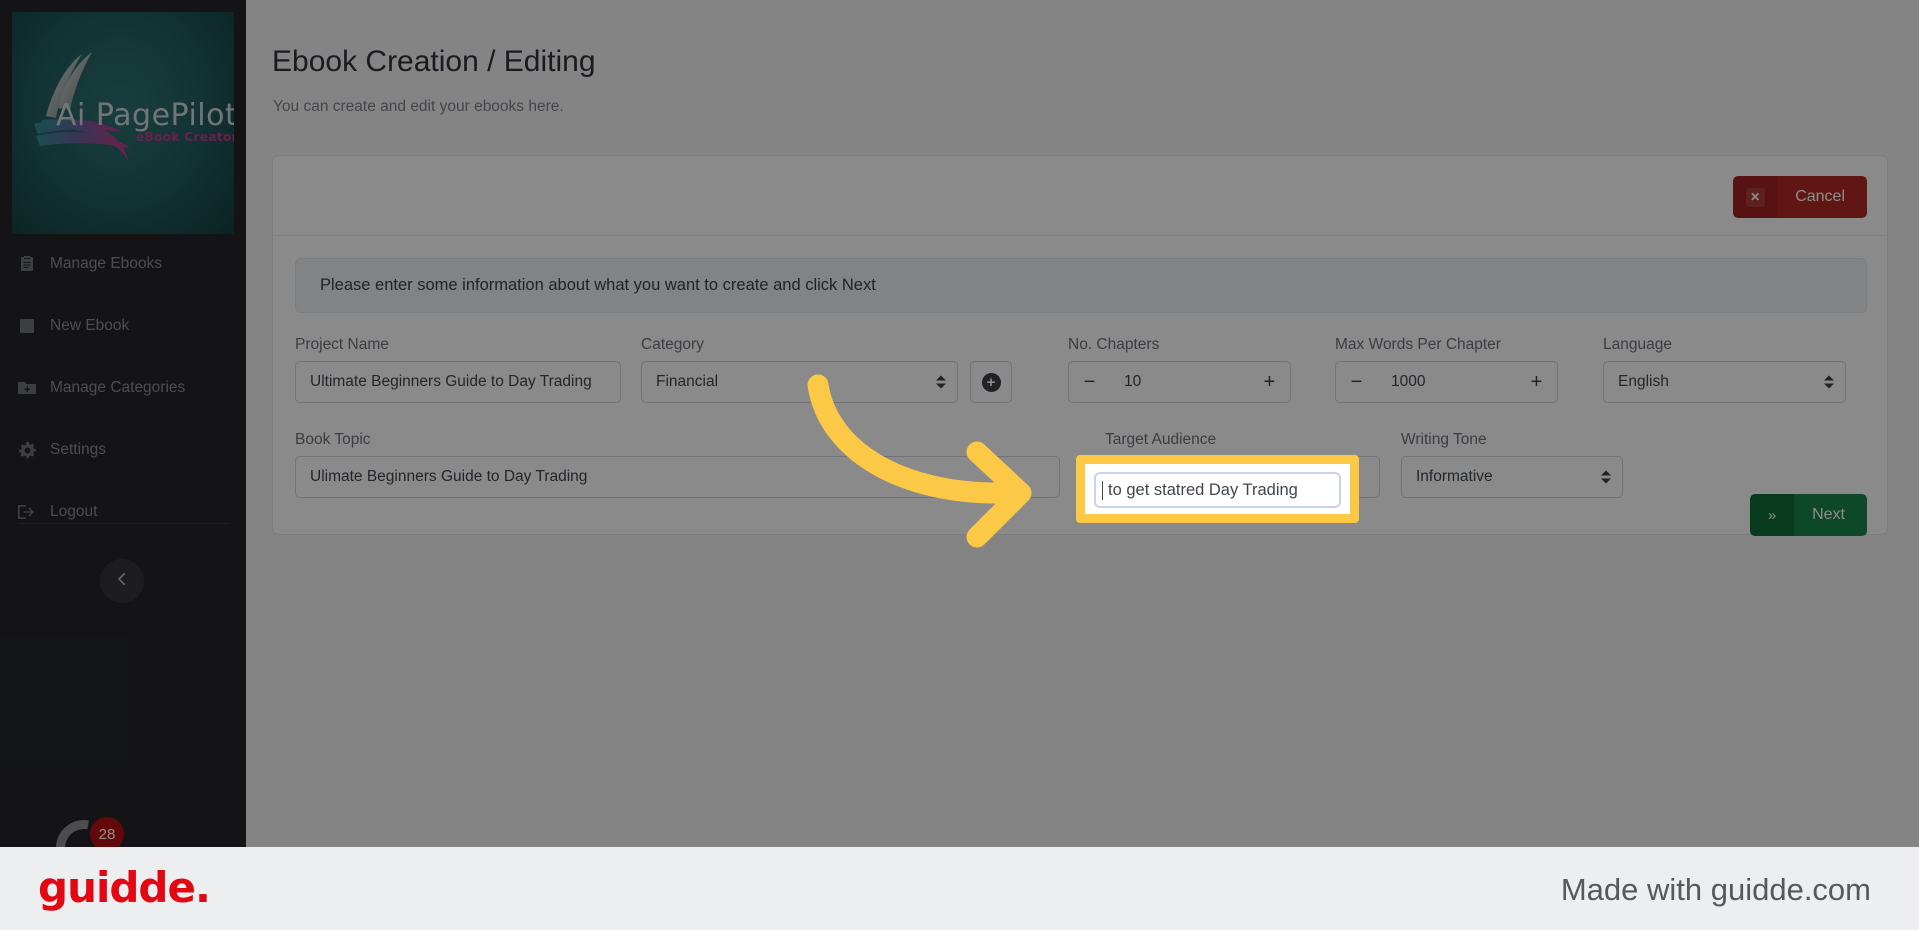 The width and height of the screenshot is (1919, 930). Describe the element at coordinates (185, 137) in the screenshot. I see `logo-subtitle: eBook Creator.` at that location.